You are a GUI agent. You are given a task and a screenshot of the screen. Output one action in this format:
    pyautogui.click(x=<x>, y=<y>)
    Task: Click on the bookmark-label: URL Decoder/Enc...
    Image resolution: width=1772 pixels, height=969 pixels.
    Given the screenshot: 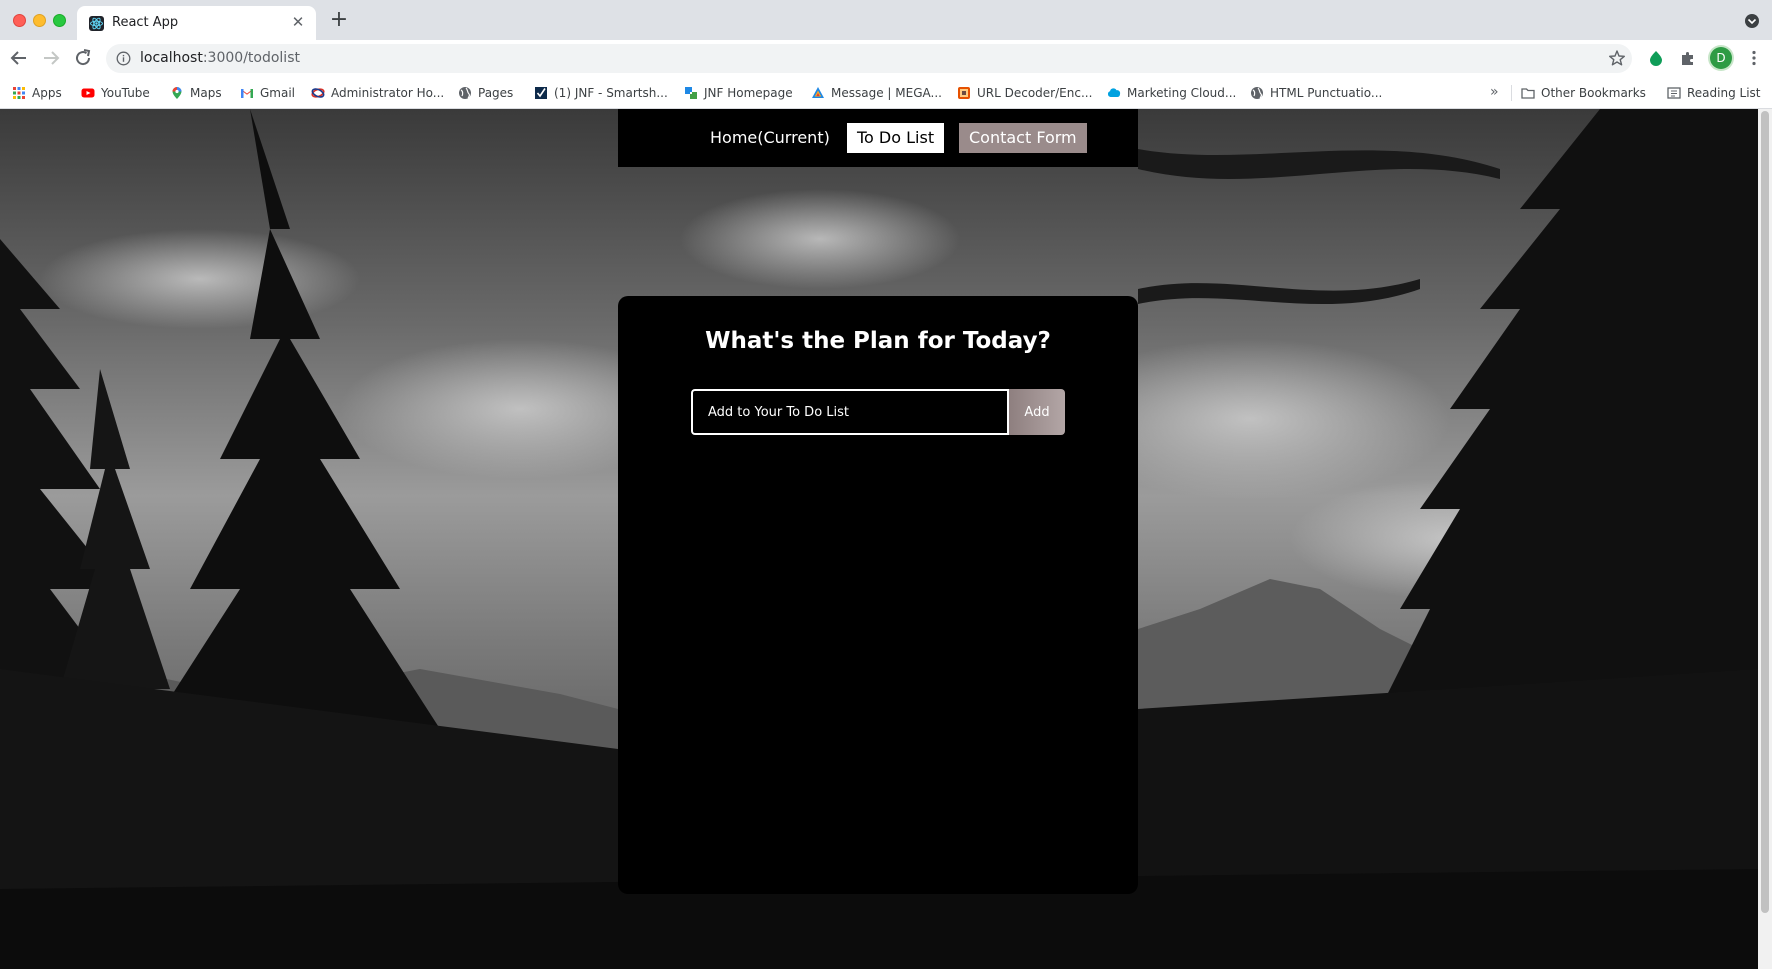 What is the action you would take?
    pyautogui.click(x=1035, y=93)
    